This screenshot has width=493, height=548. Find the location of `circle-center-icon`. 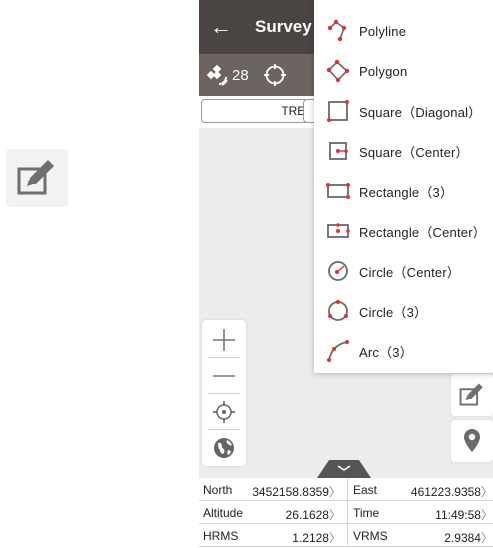

circle-center-icon is located at coordinates (338, 271).